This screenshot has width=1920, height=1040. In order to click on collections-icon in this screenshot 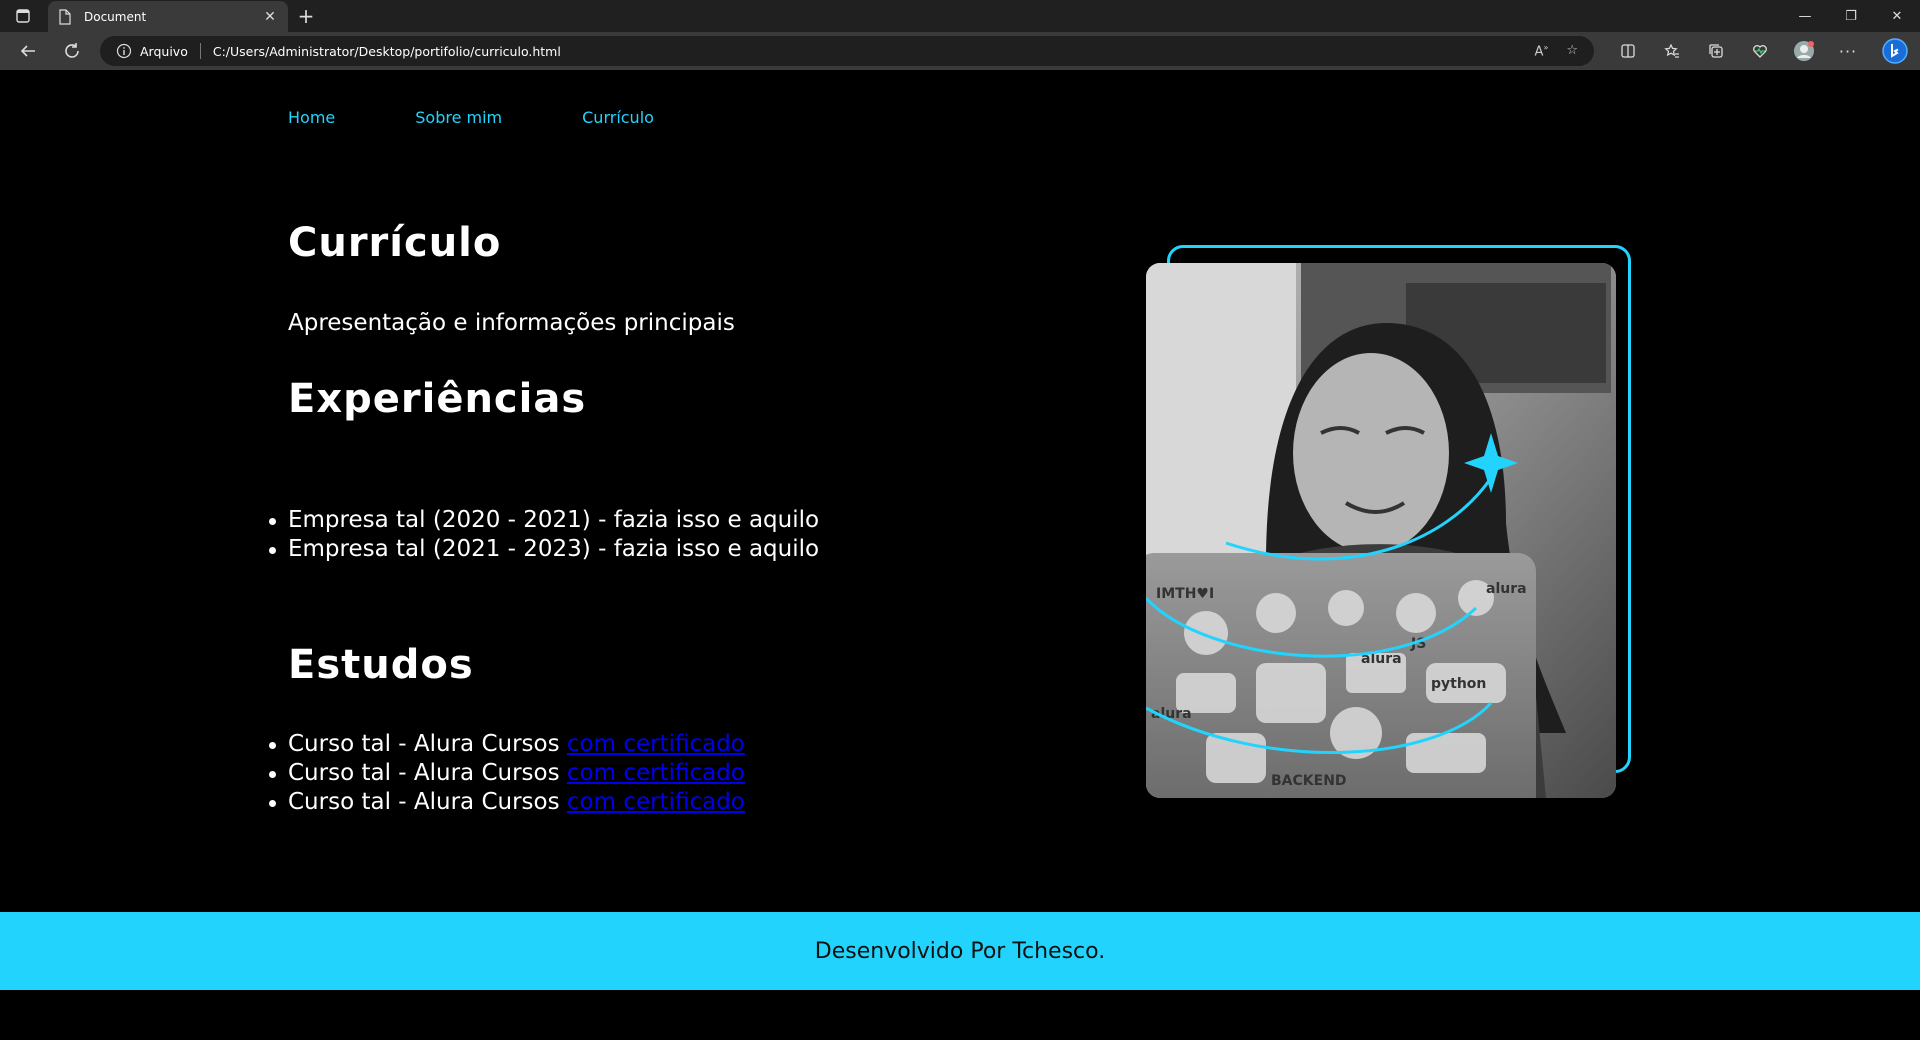, I will do `click(1716, 51)`.